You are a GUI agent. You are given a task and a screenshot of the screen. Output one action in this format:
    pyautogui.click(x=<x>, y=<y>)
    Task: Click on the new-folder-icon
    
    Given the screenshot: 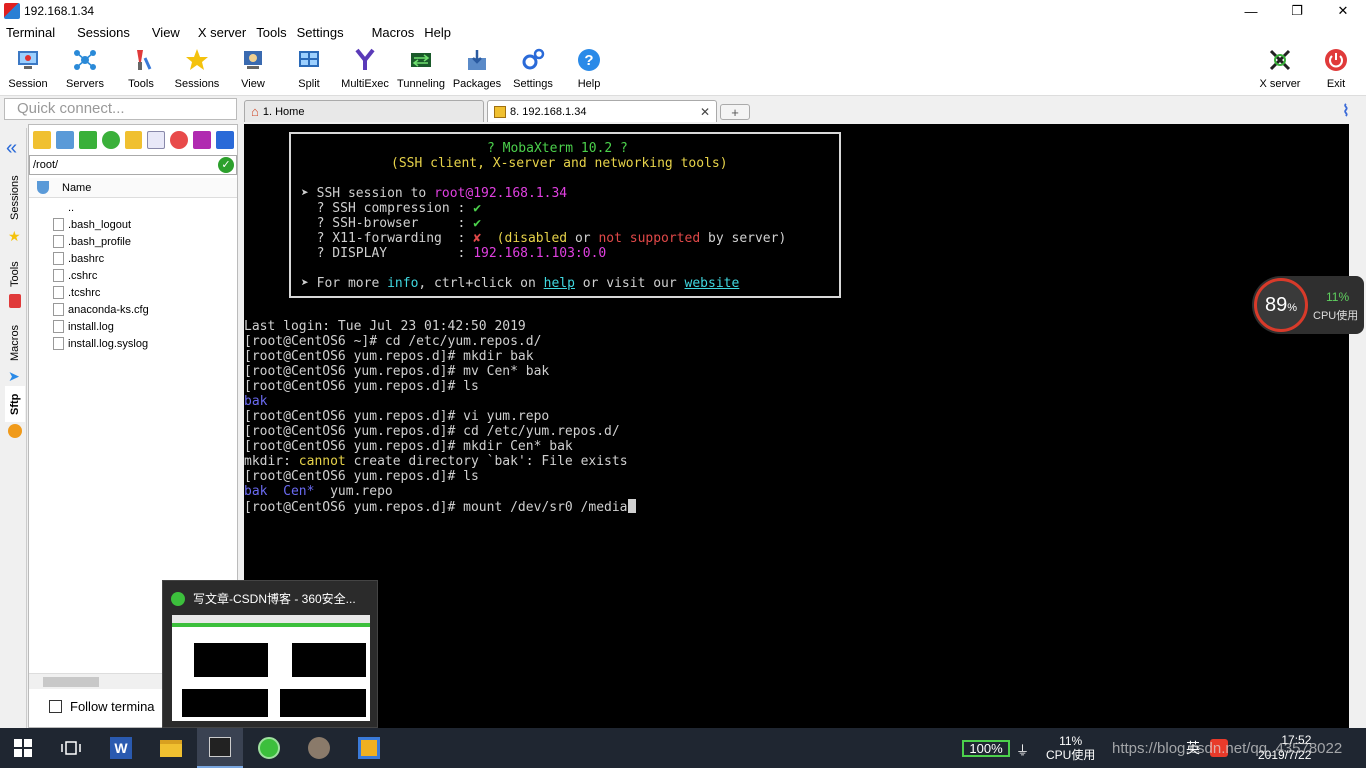 What is the action you would take?
    pyautogui.click(x=133, y=140)
    